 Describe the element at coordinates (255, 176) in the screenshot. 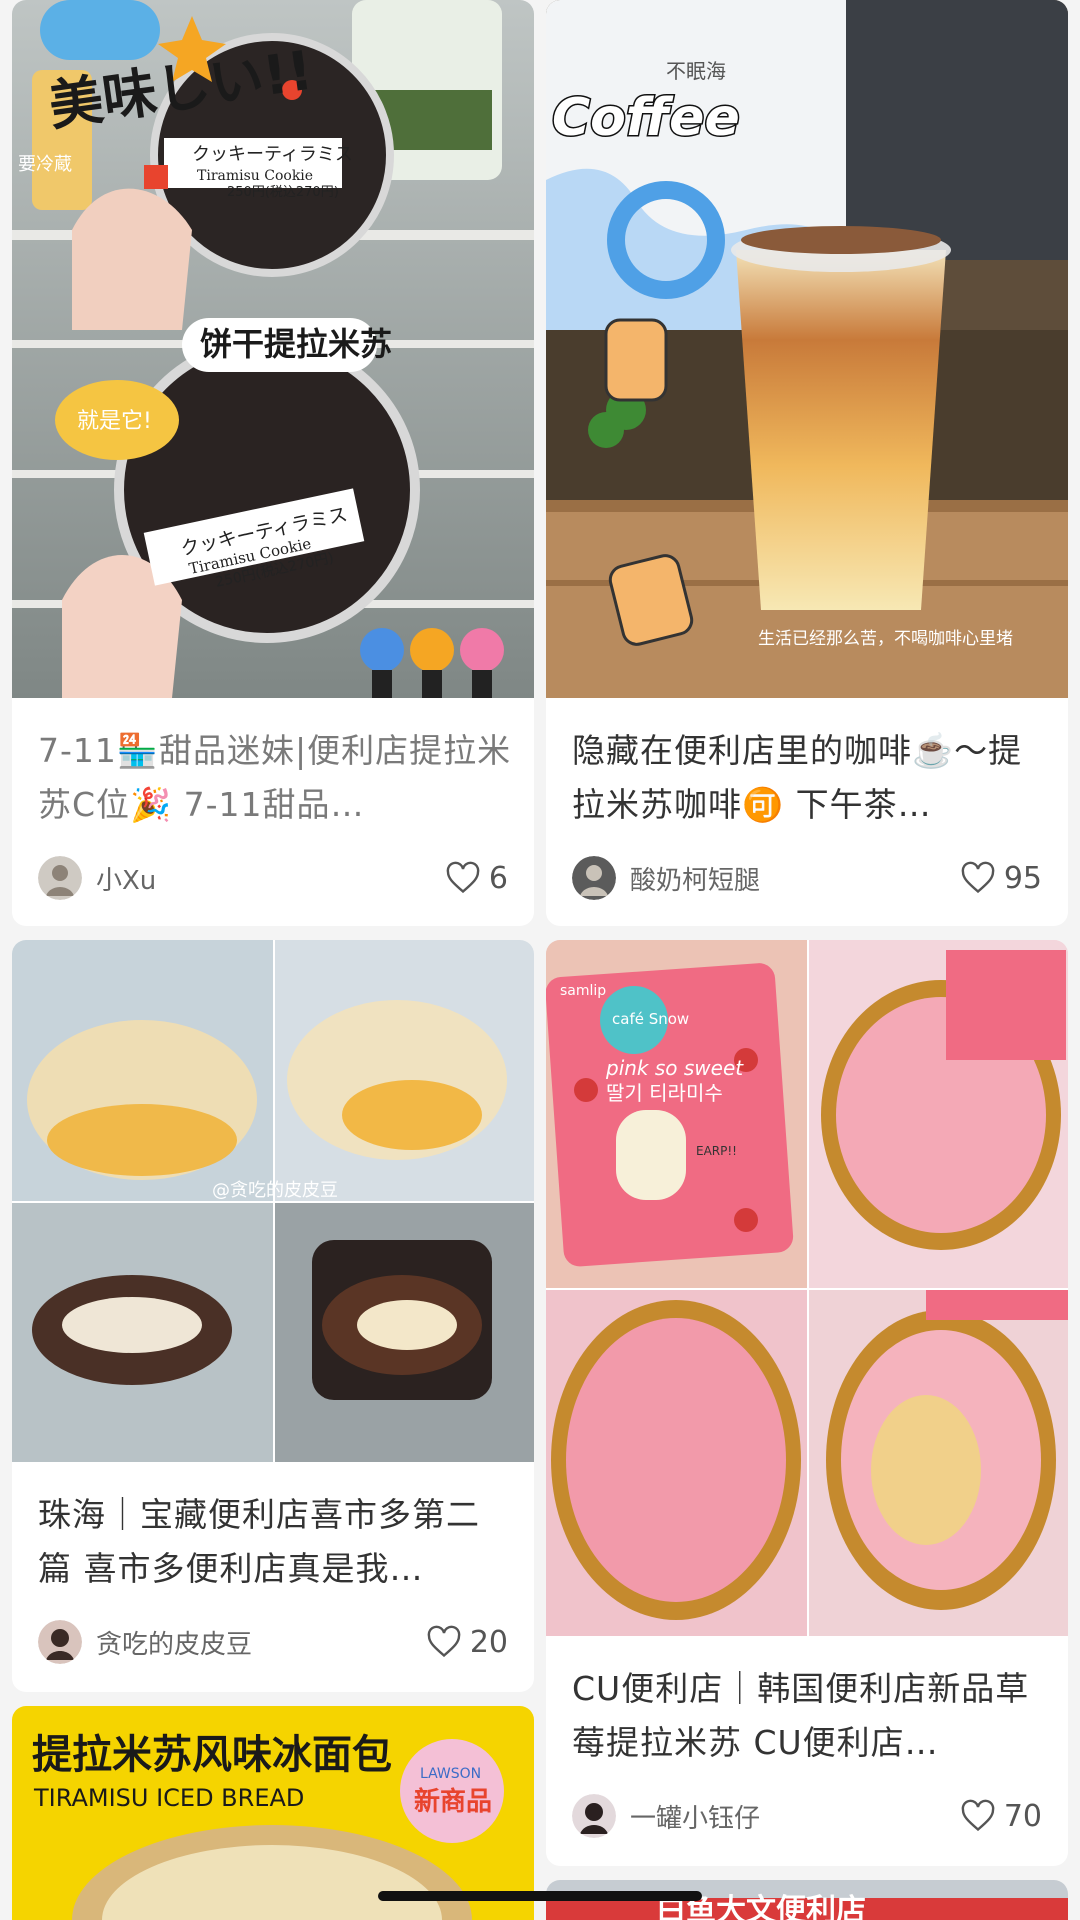

I see `cover-text: Tiramisu Cookie` at that location.